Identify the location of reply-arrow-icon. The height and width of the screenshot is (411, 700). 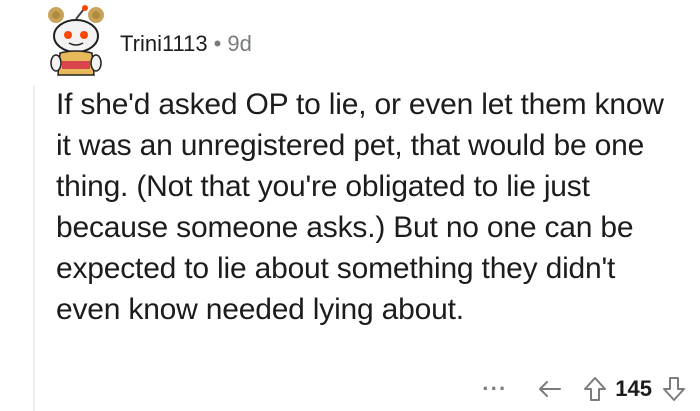
(550, 389).